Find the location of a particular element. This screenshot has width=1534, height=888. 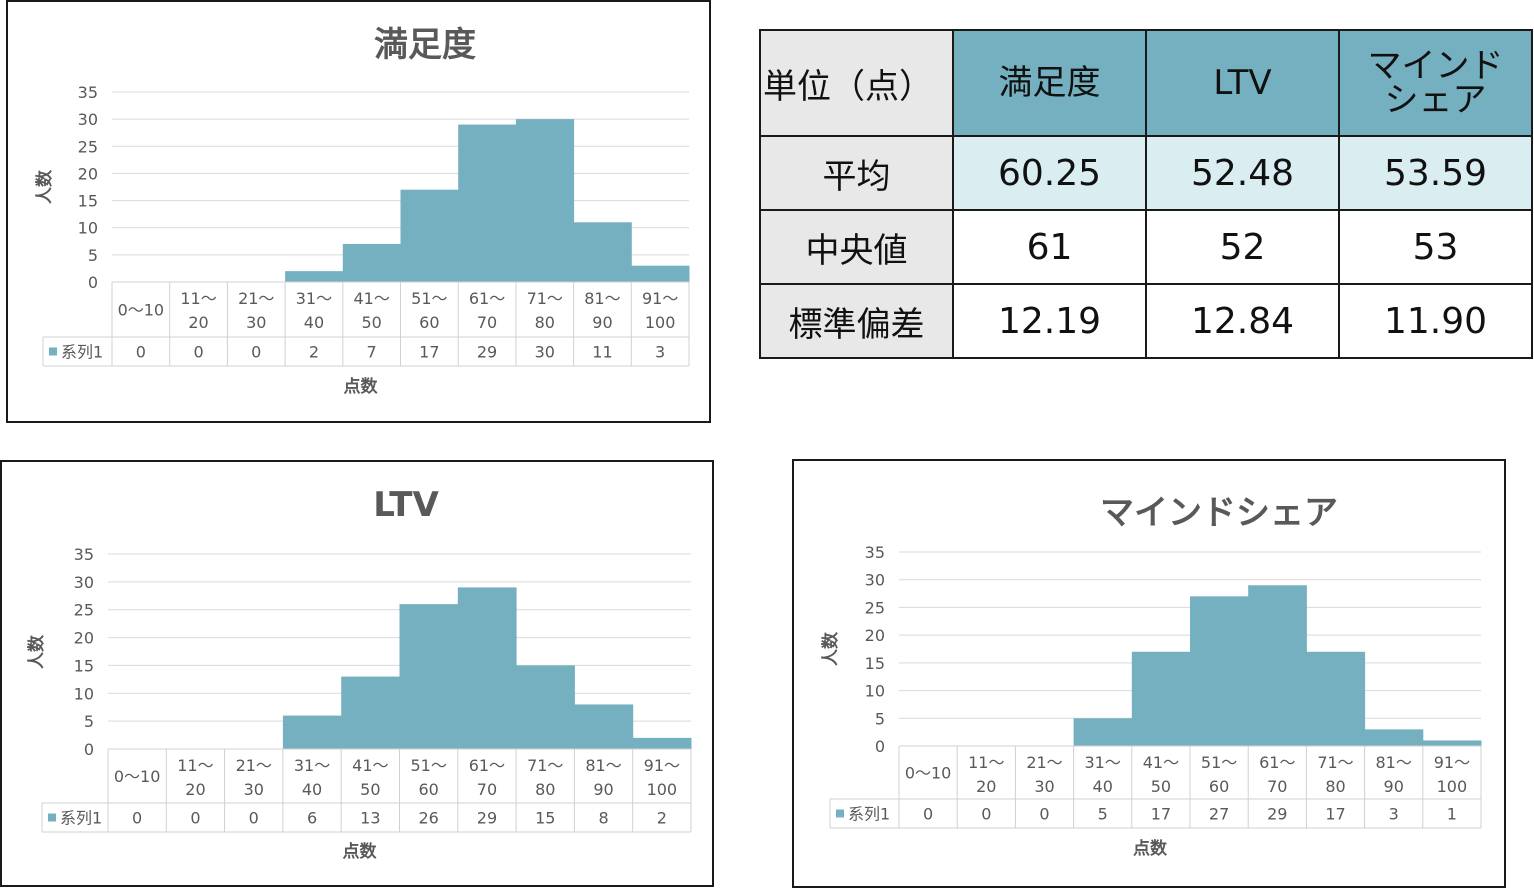

stddev-ltv: 12.84 is located at coordinates (1242, 321).